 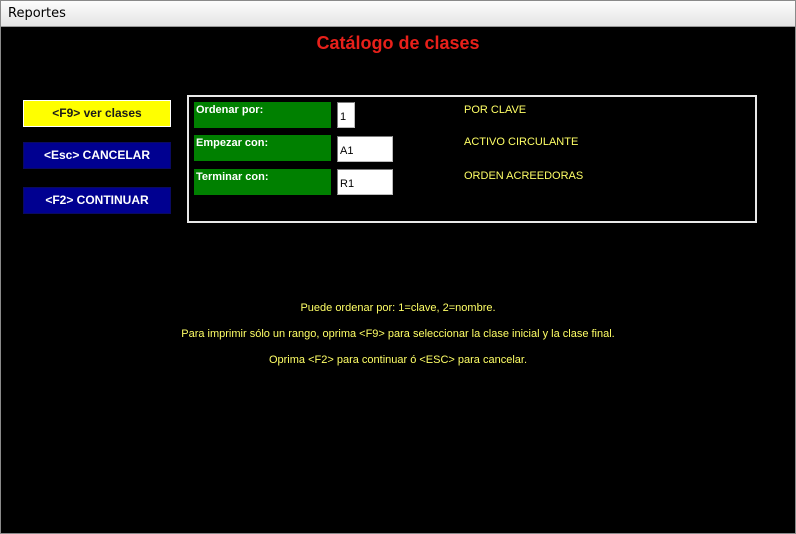 What do you see at coordinates (97, 200) in the screenshot?
I see `continue-button: <F2> CONTINUAR` at bounding box center [97, 200].